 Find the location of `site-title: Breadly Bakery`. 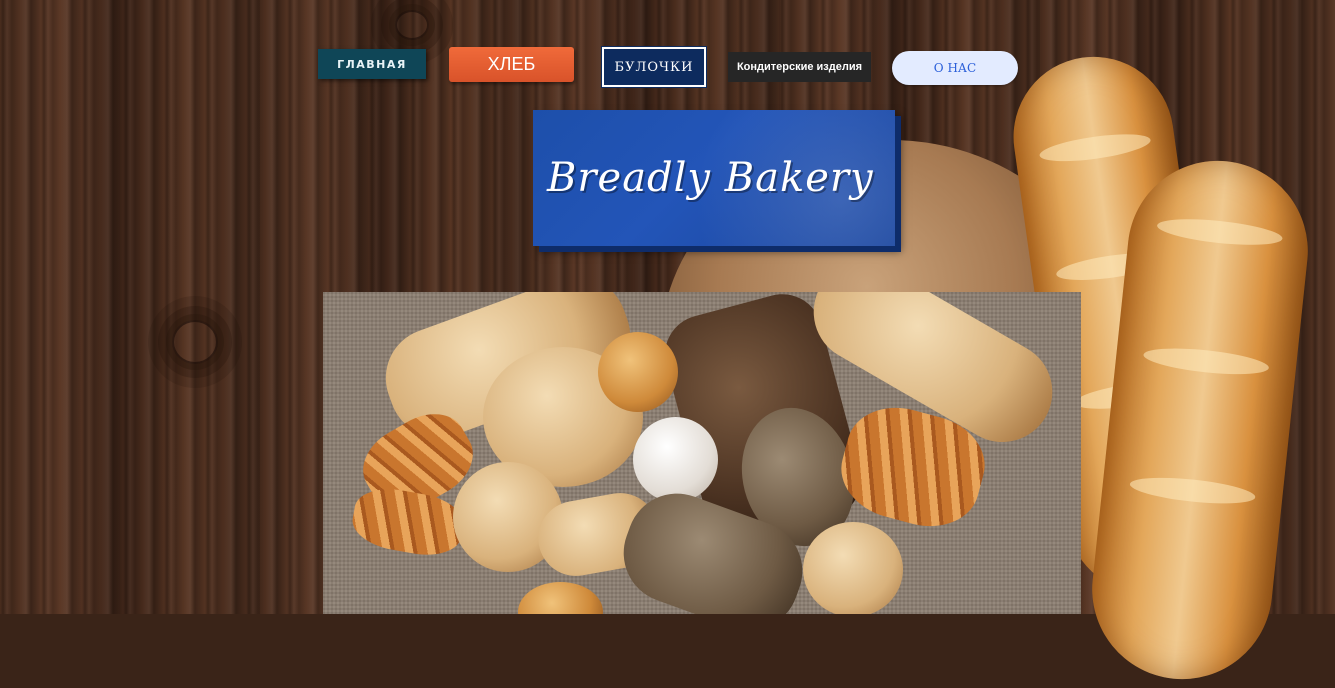

site-title: Breadly Bakery is located at coordinates (710, 178).